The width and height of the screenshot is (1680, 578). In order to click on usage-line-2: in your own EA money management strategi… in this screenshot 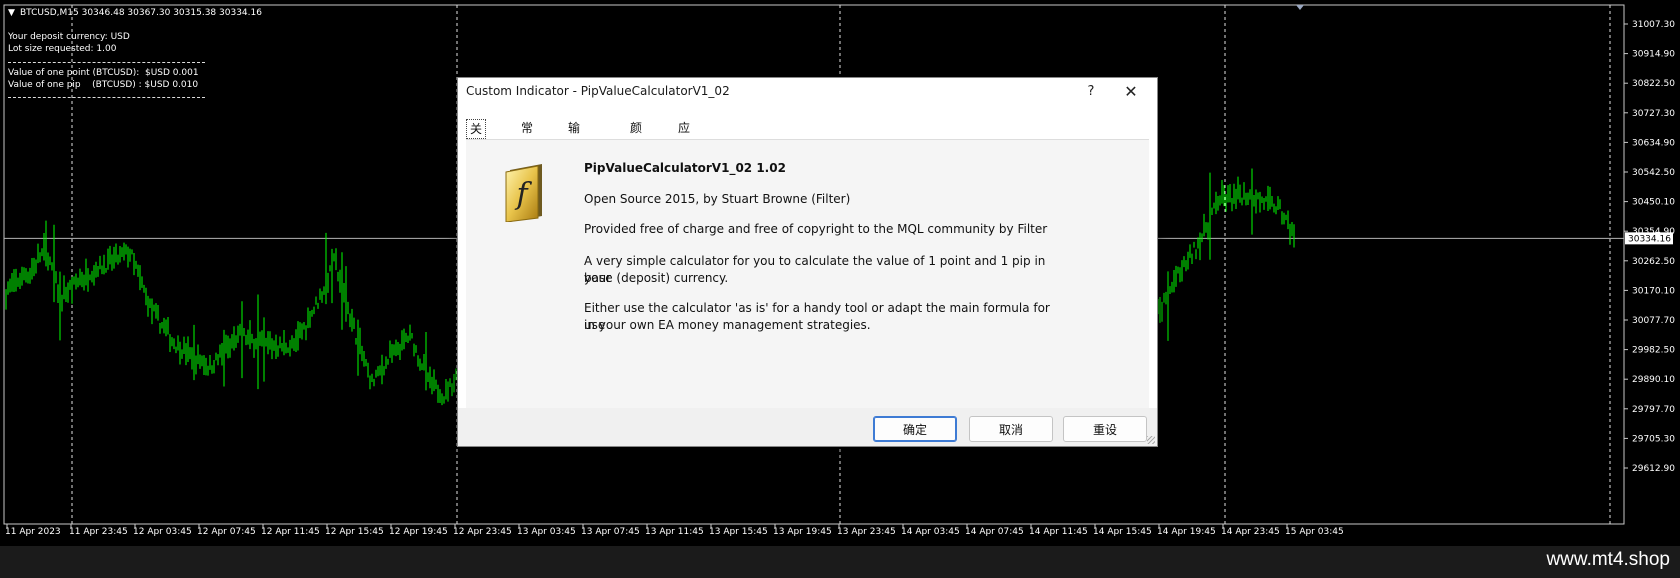, I will do `click(727, 325)`.